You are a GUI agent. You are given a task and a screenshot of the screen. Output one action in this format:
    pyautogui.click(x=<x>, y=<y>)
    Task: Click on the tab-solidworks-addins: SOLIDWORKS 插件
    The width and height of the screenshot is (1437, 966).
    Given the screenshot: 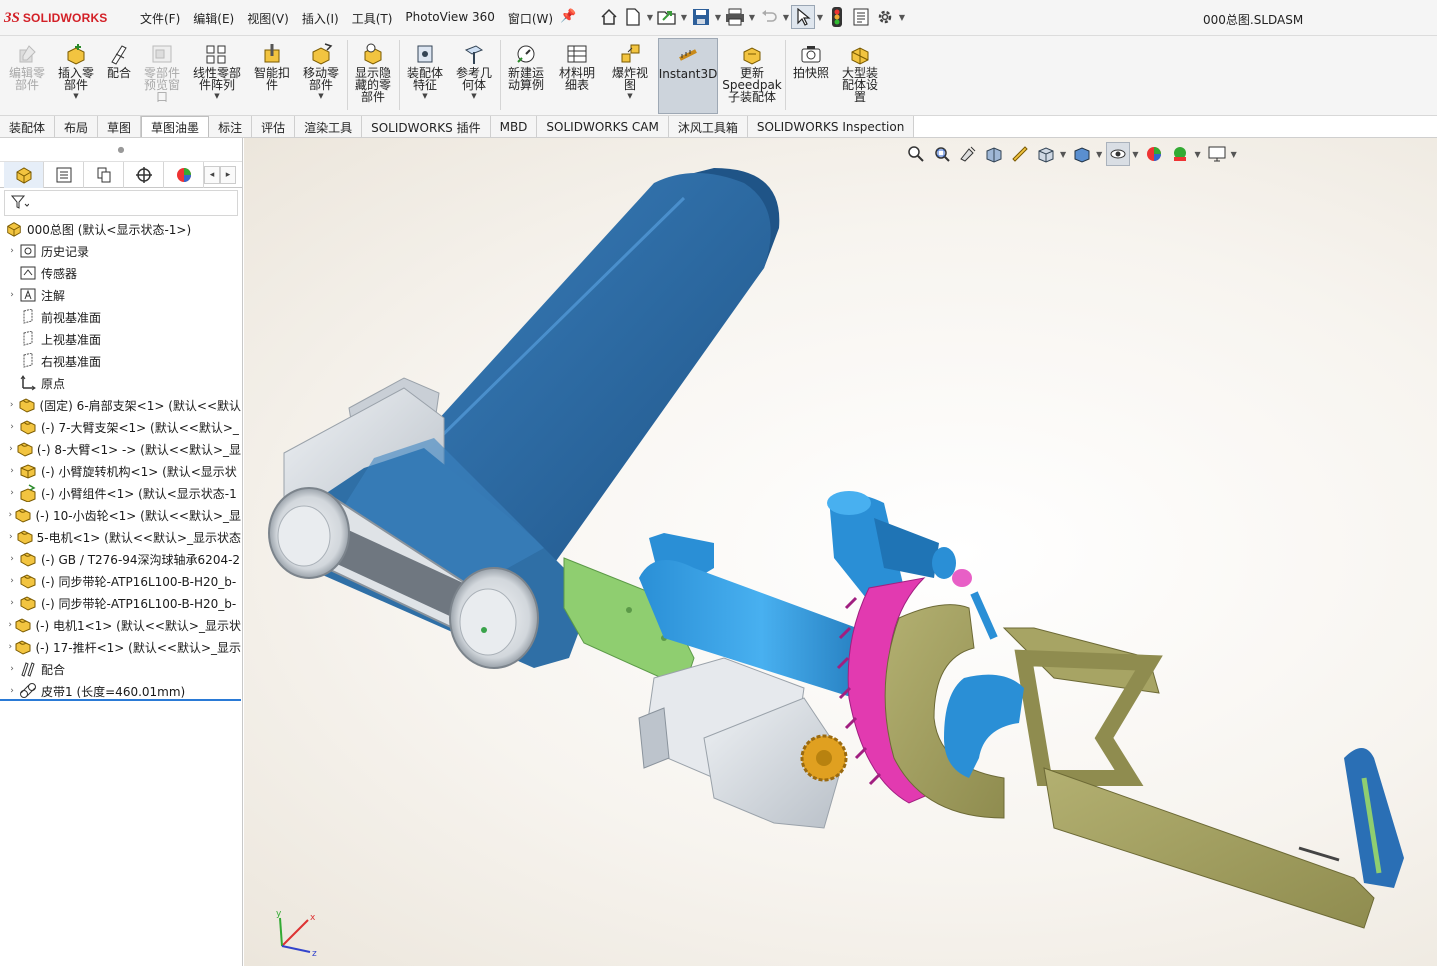 What is the action you would take?
    pyautogui.click(x=426, y=127)
    